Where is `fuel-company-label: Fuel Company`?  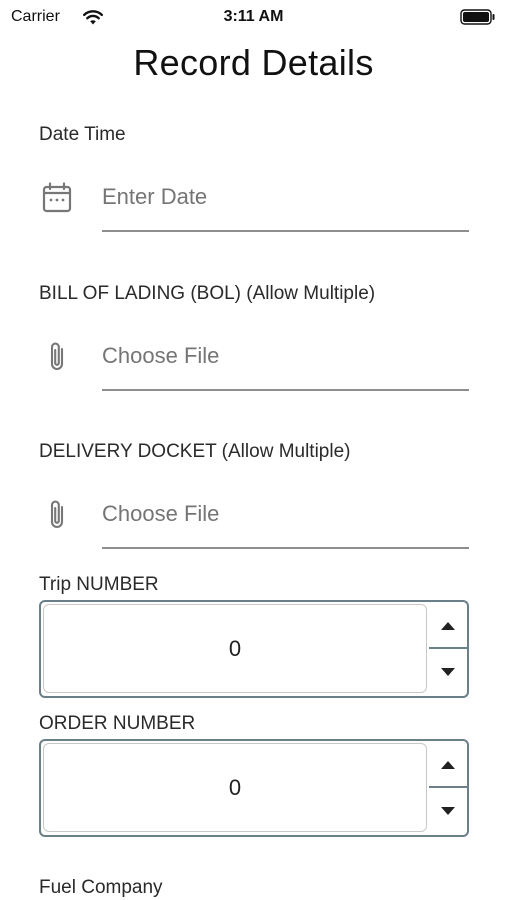 fuel-company-label: Fuel Company is located at coordinates (101, 887).